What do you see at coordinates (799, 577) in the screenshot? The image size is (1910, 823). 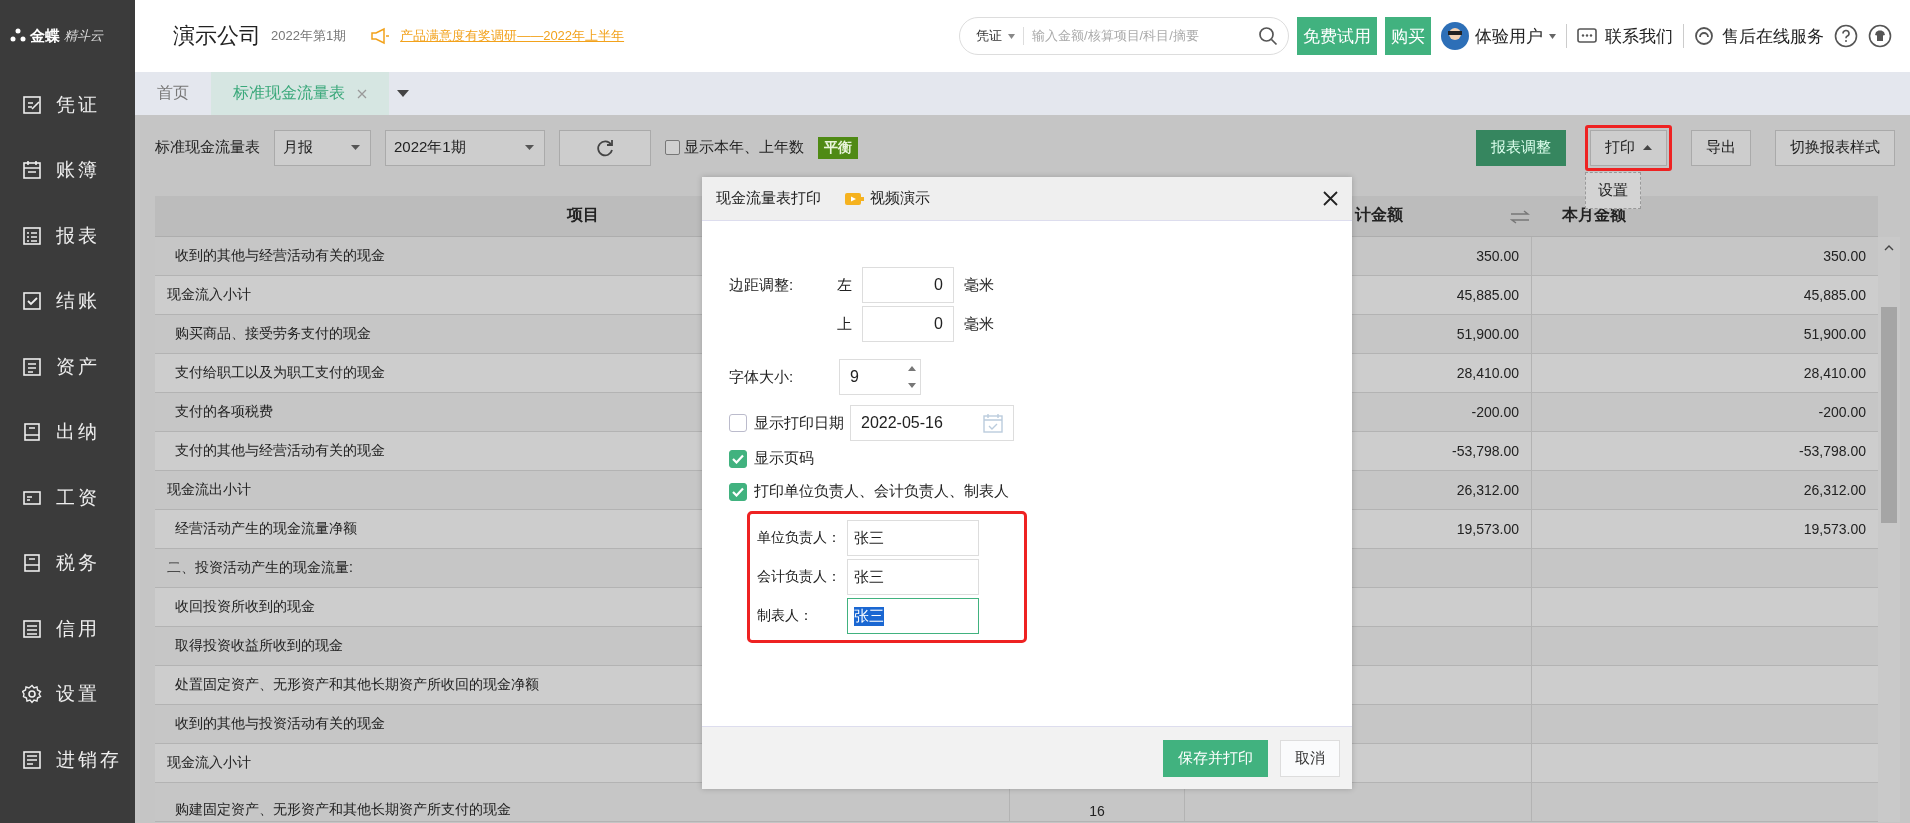 I see `field-label: 会计负责人：` at bounding box center [799, 577].